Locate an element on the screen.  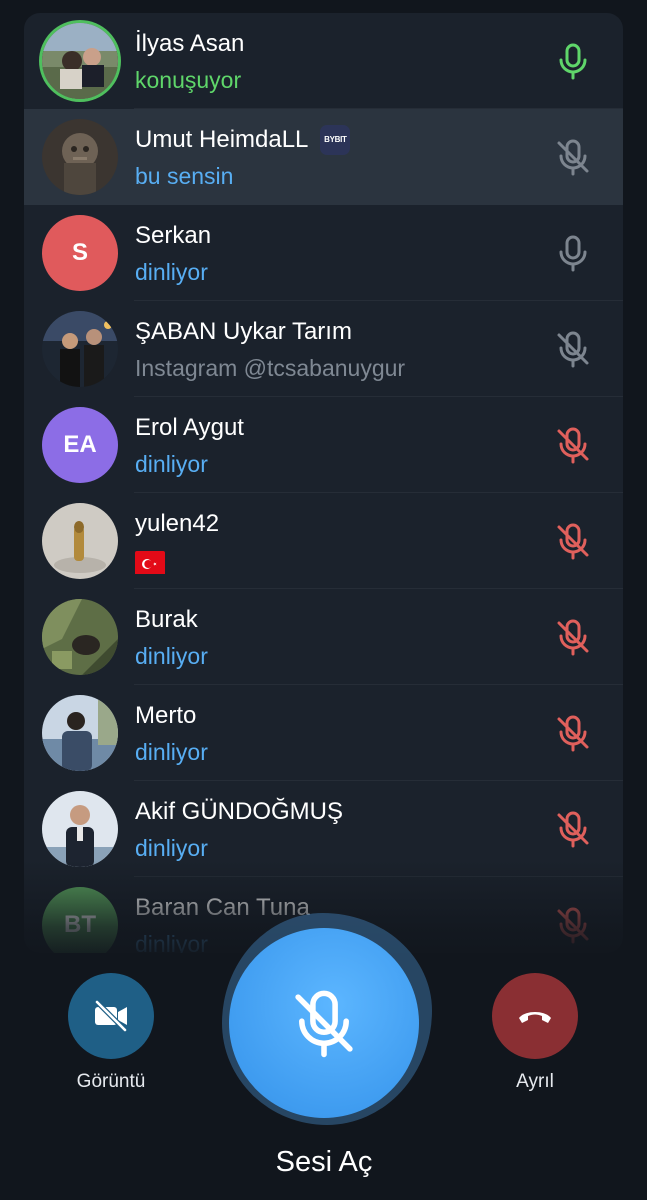
turkey-flag-icon is located at coordinates (150, 562).